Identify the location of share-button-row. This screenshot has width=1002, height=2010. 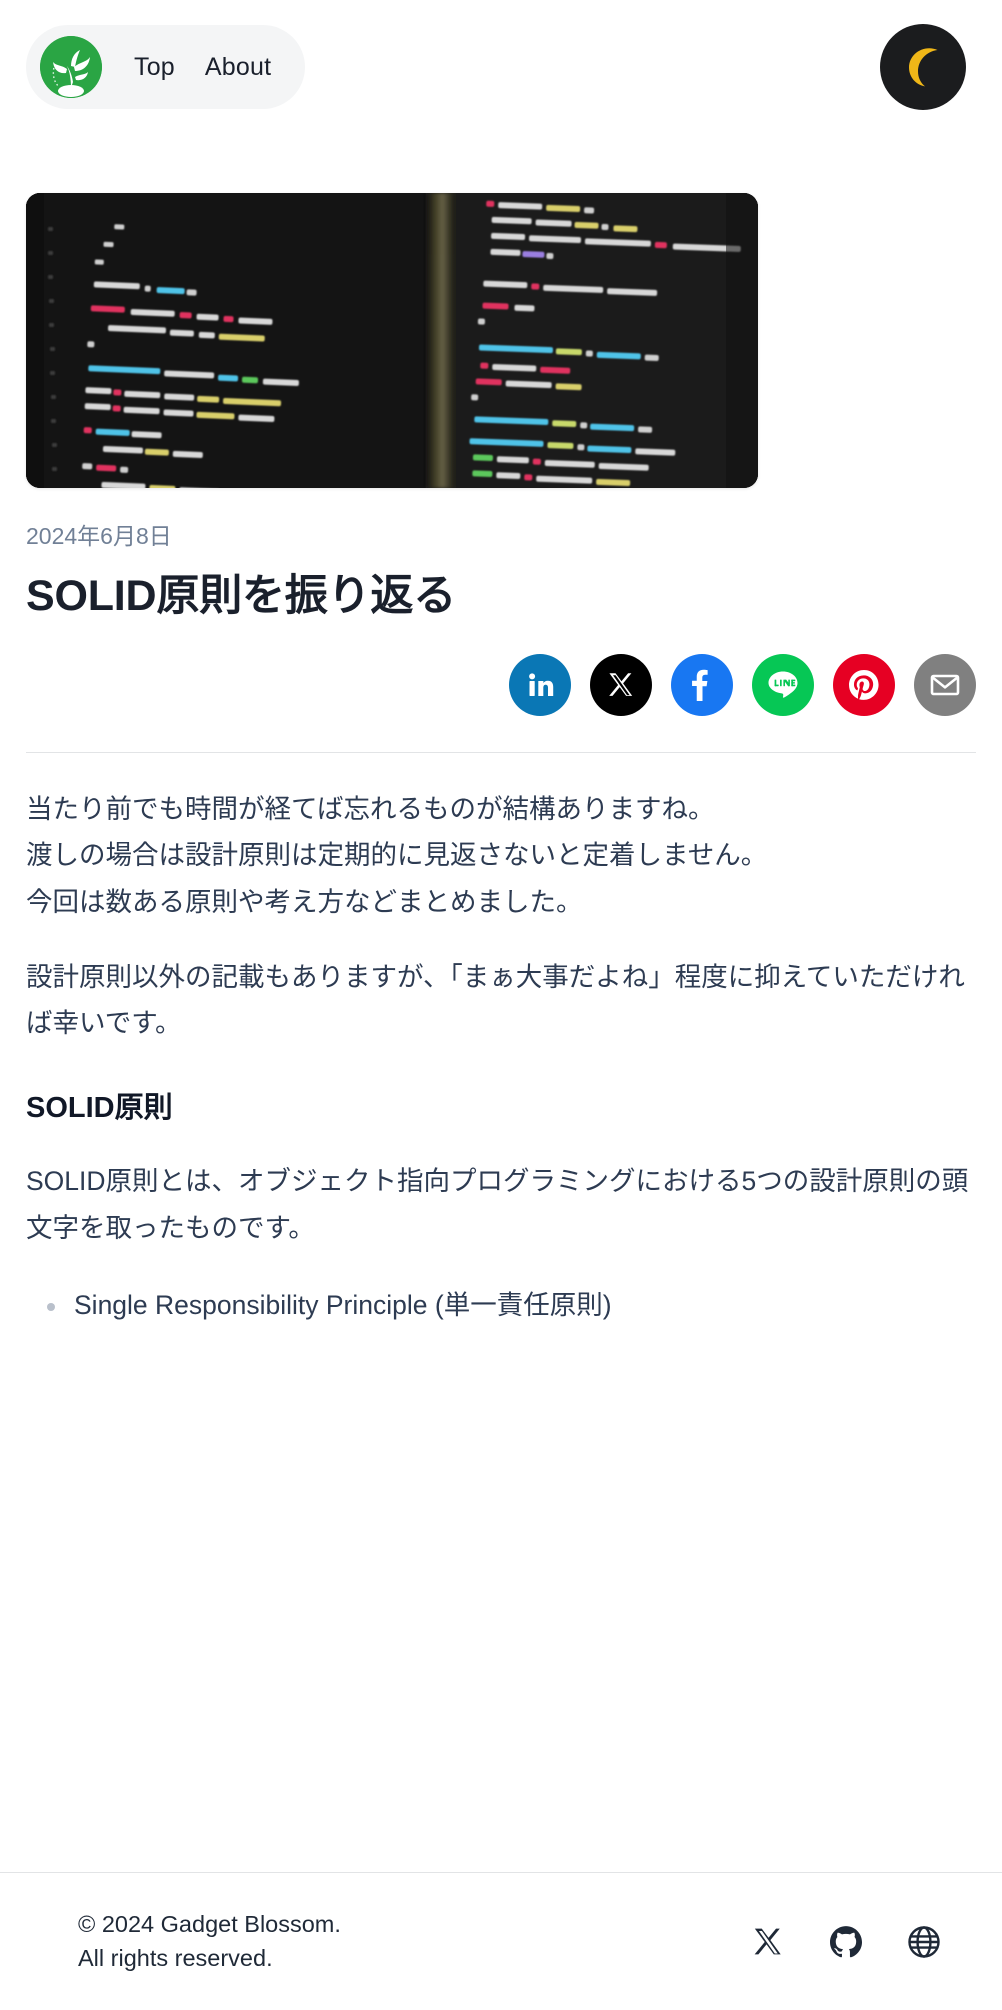
(501, 684).